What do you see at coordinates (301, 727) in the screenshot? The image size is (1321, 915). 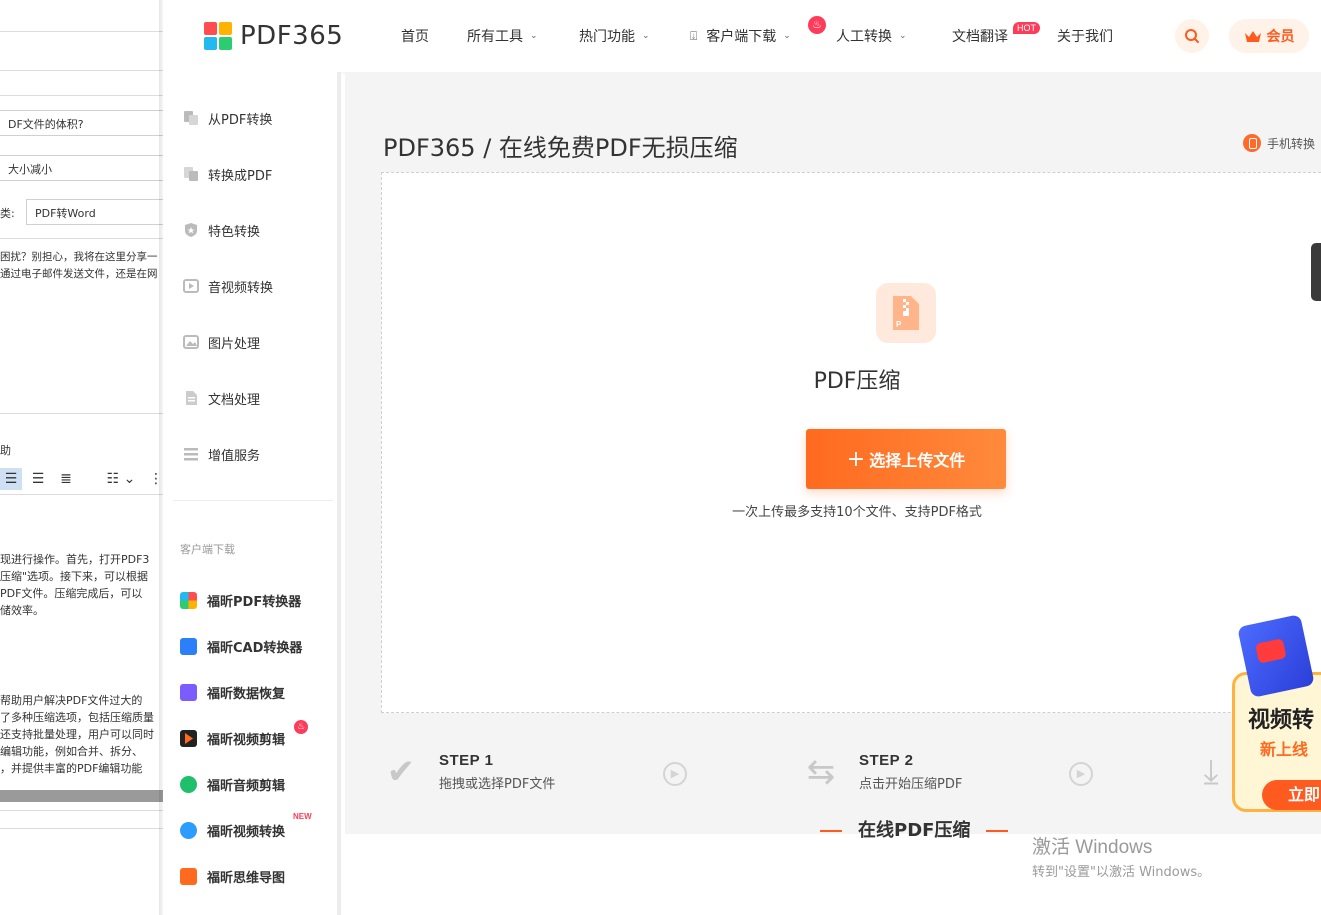 I see `fire-icon: ♨` at bounding box center [301, 727].